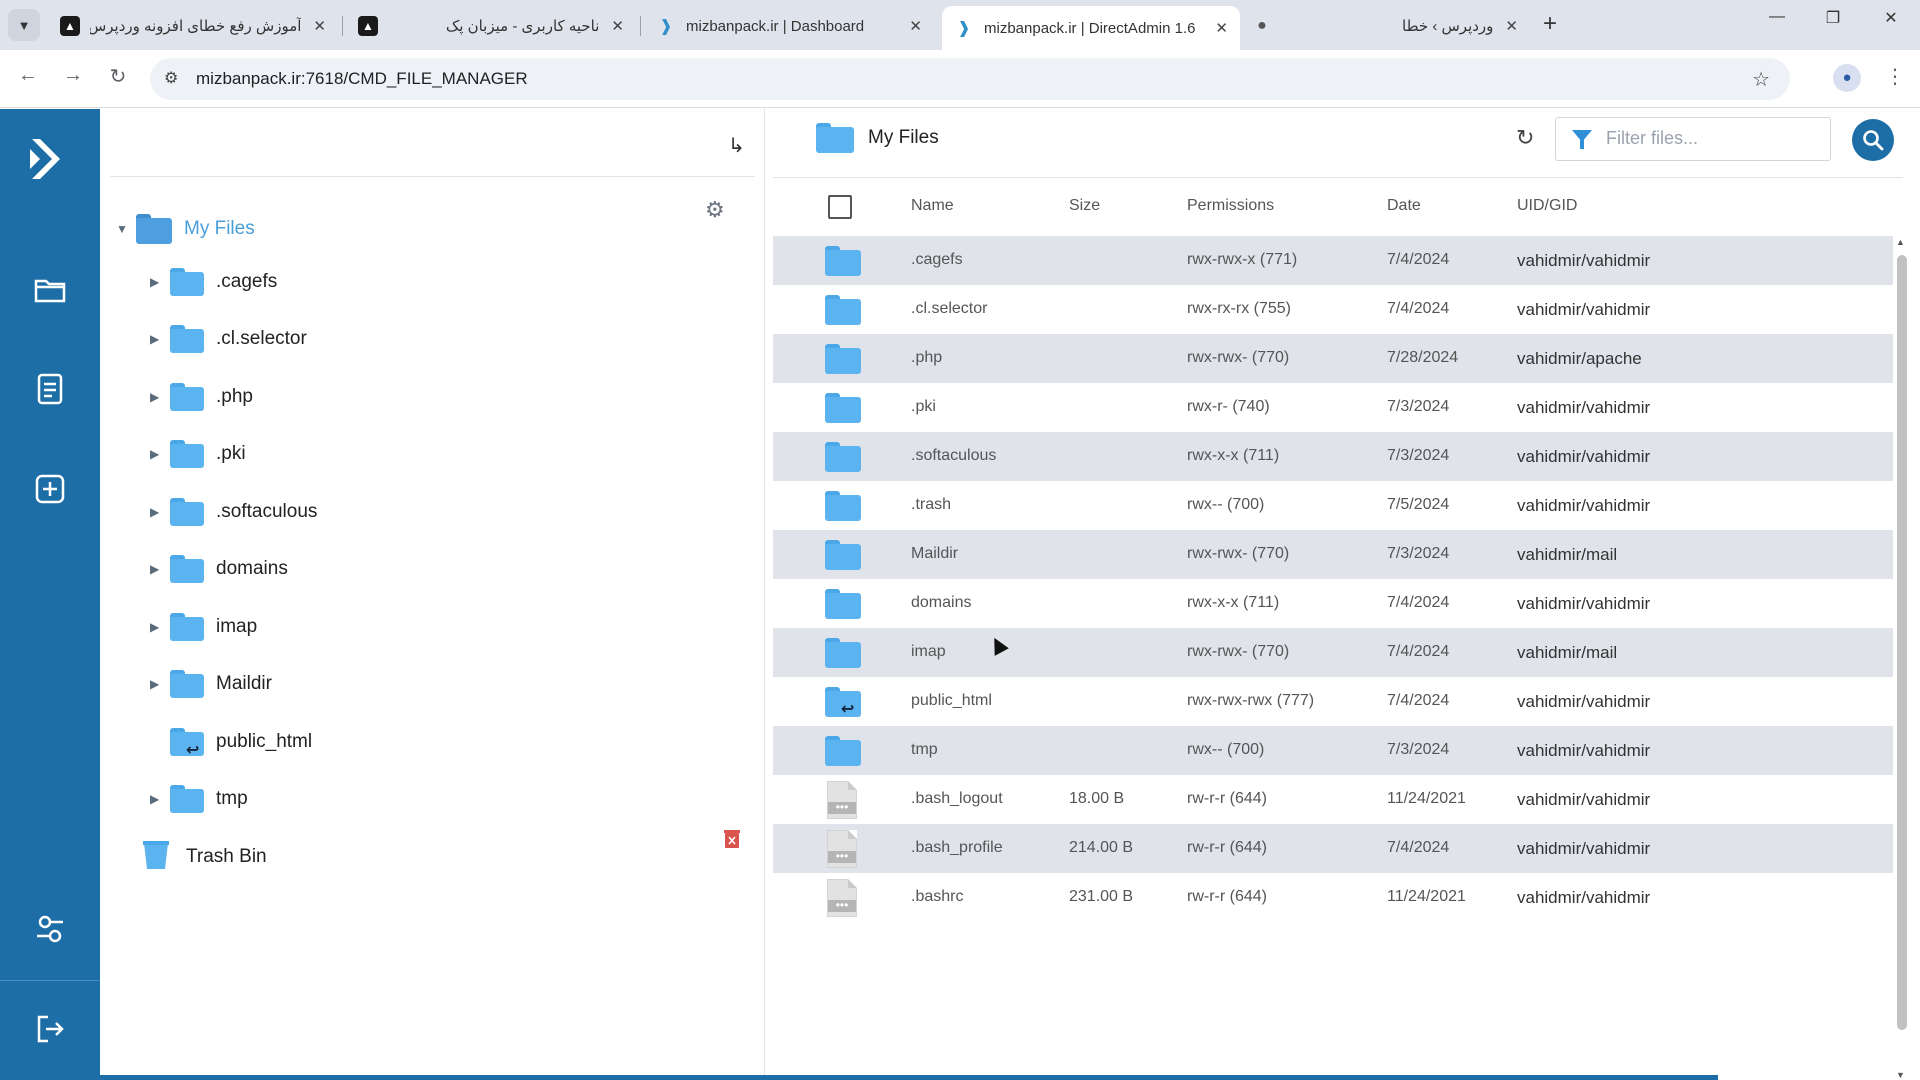  I want to click on file-name: Maildir, so click(934, 554).